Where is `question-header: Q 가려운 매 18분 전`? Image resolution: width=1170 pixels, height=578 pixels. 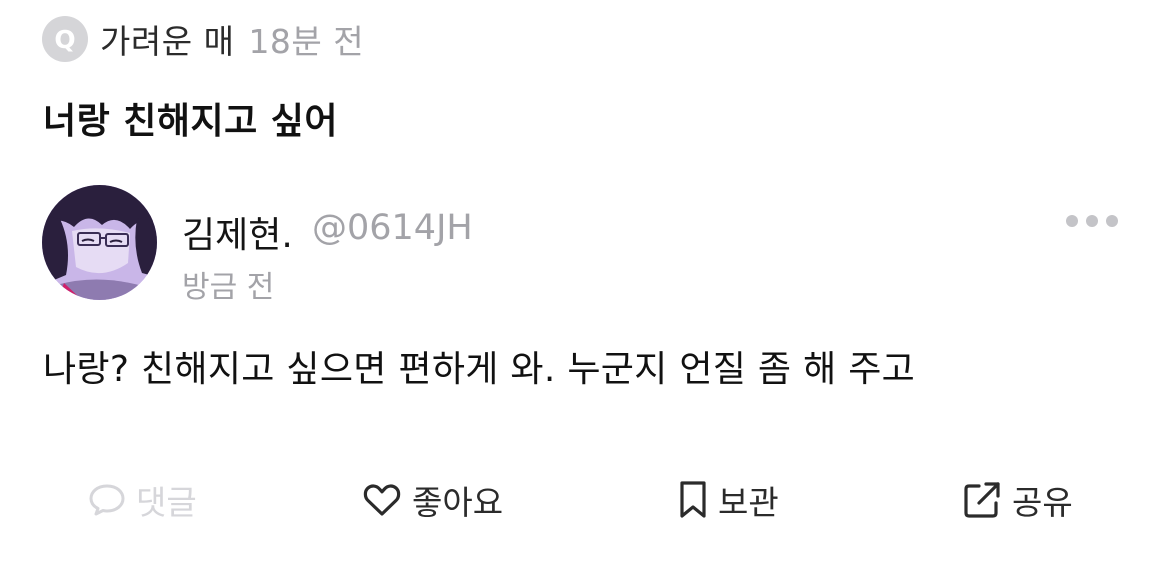
question-header: Q 가려운 매 18분 전 is located at coordinates (203, 39).